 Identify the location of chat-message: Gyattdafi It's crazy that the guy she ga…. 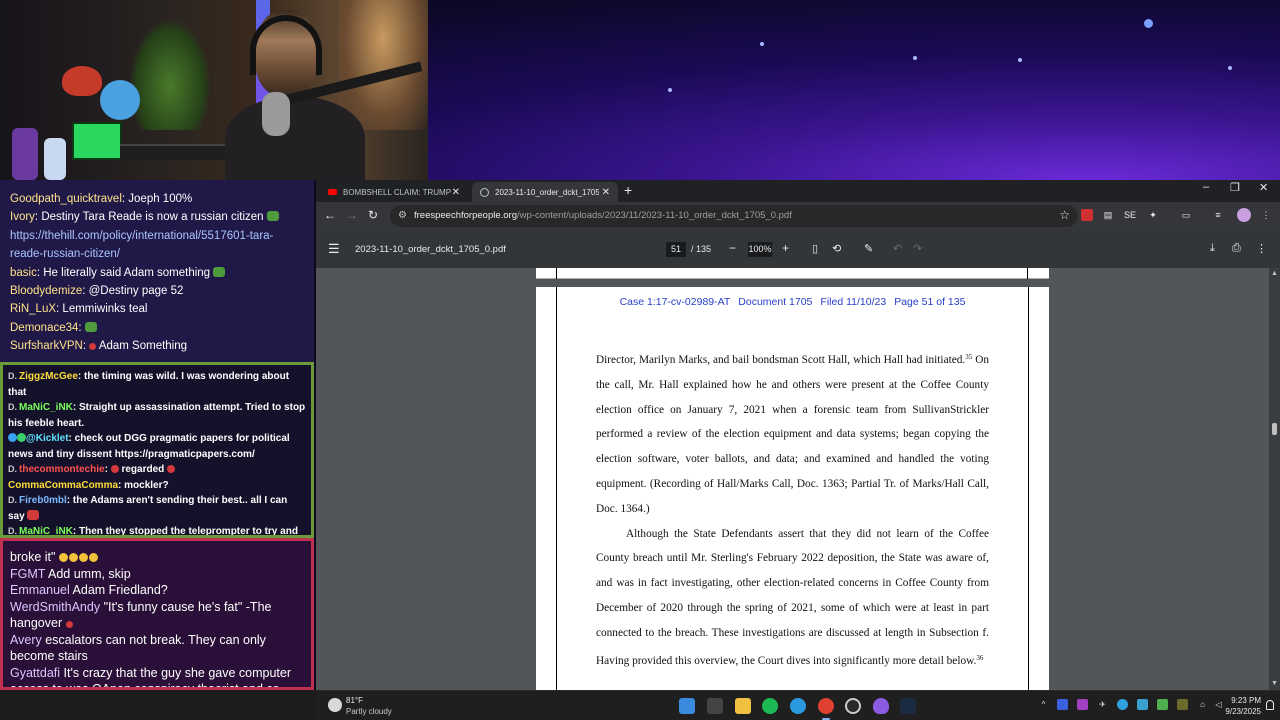
(151, 677).